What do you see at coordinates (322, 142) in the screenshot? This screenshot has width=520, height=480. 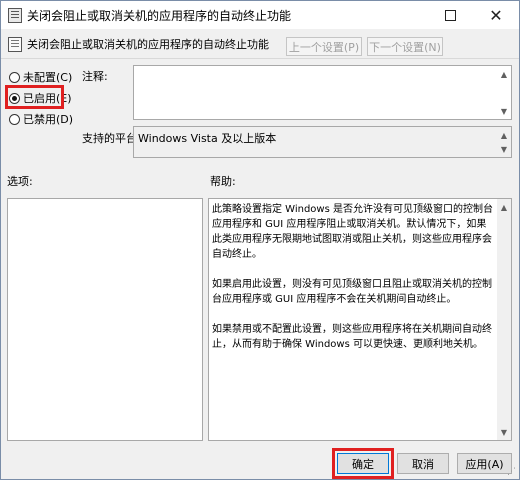 I see `platform-field: Windows Vista 及以上版本 ▲ ▼` at bounding box center [322, 142].